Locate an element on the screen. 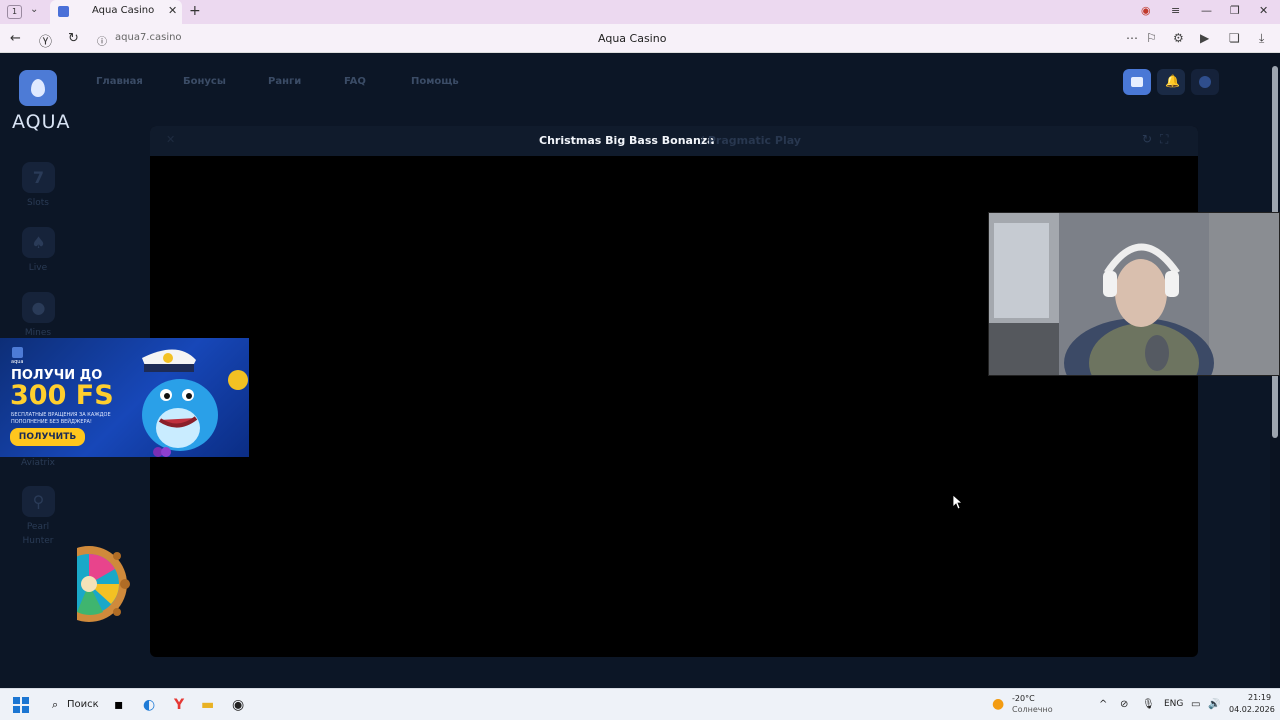 Image resolution: width=1280 pixels, height=720 pixels. volume-icon: 🔊 is located at coordinates (1214, 704).